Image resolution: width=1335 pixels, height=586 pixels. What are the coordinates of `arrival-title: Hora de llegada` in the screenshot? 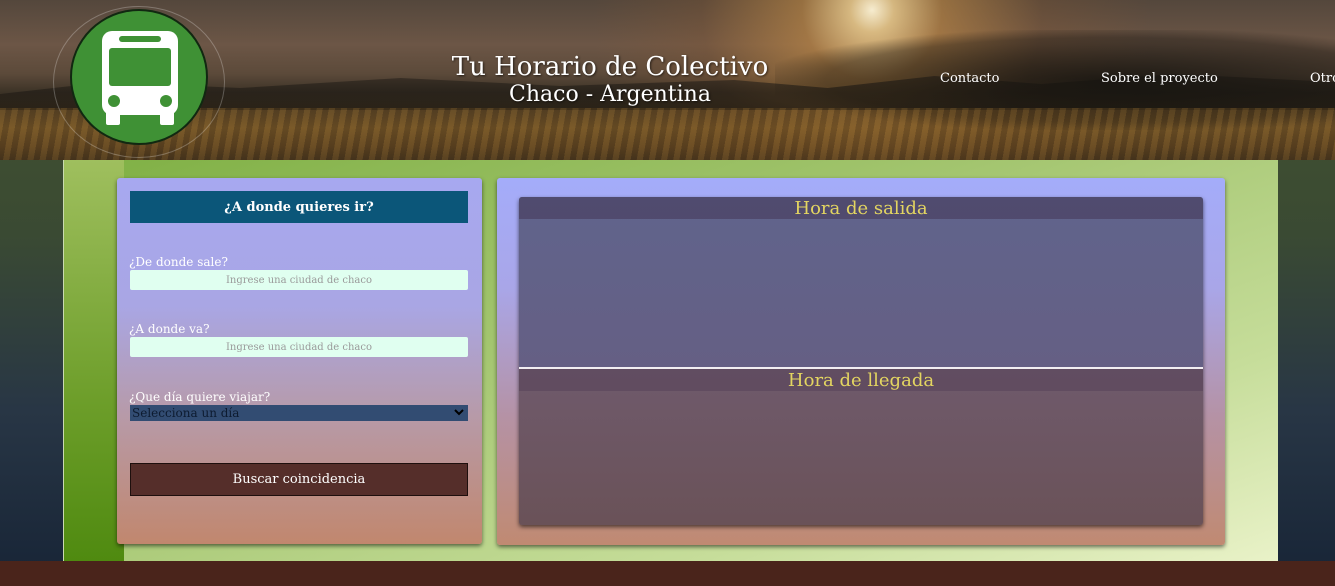 It's located at (861, 380).